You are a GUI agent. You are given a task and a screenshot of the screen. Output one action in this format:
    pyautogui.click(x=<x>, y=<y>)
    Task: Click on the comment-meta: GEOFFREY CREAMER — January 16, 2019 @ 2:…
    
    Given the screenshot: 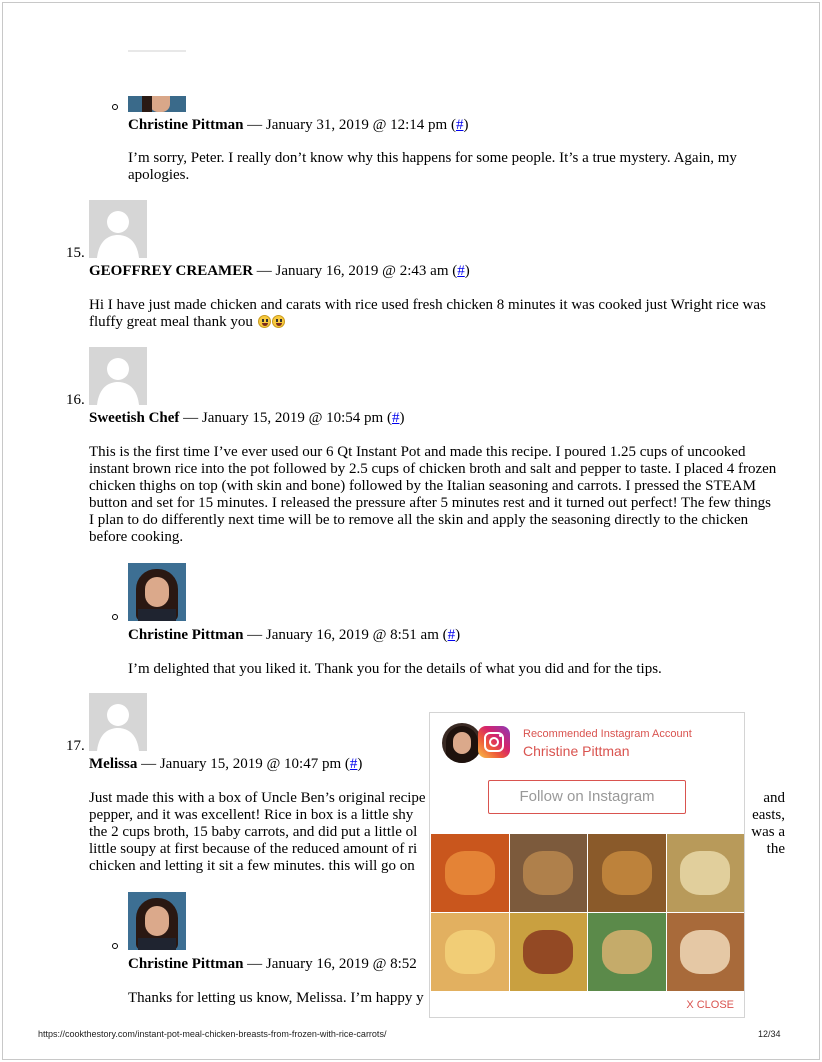 What is the action you would take?
    pyautogui.click(x=279, y=271)
    